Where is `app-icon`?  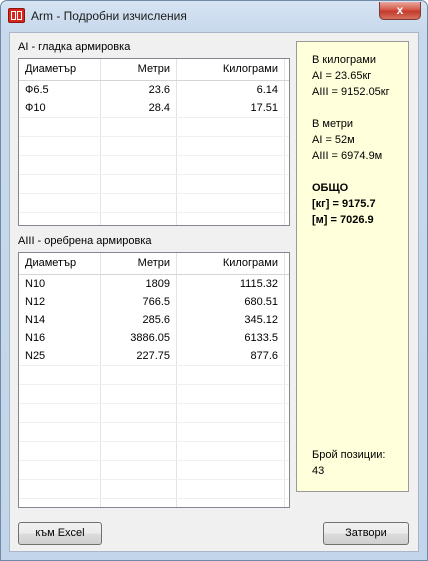 app-icon is located at coordinates (16, 15).